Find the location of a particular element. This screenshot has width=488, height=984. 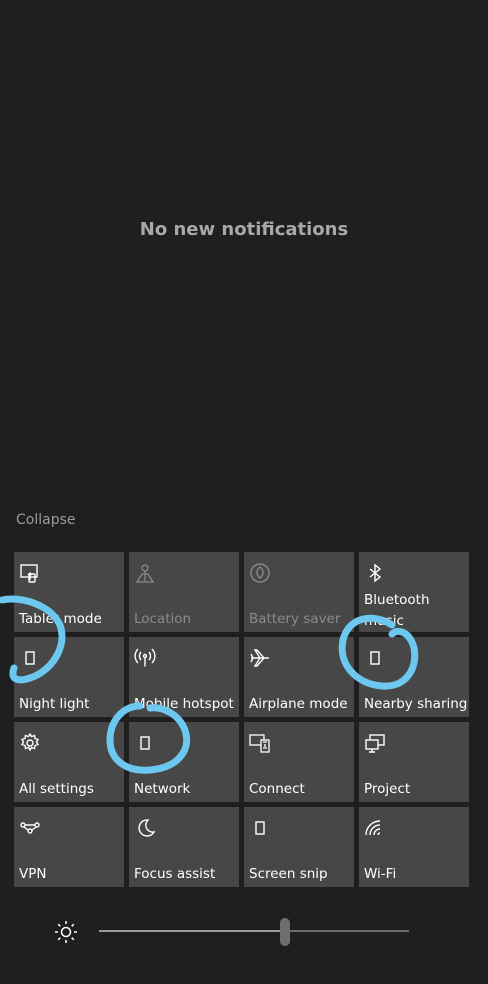

tile-tablet-mode: Tablet mode is located at coordinates (69, 592).